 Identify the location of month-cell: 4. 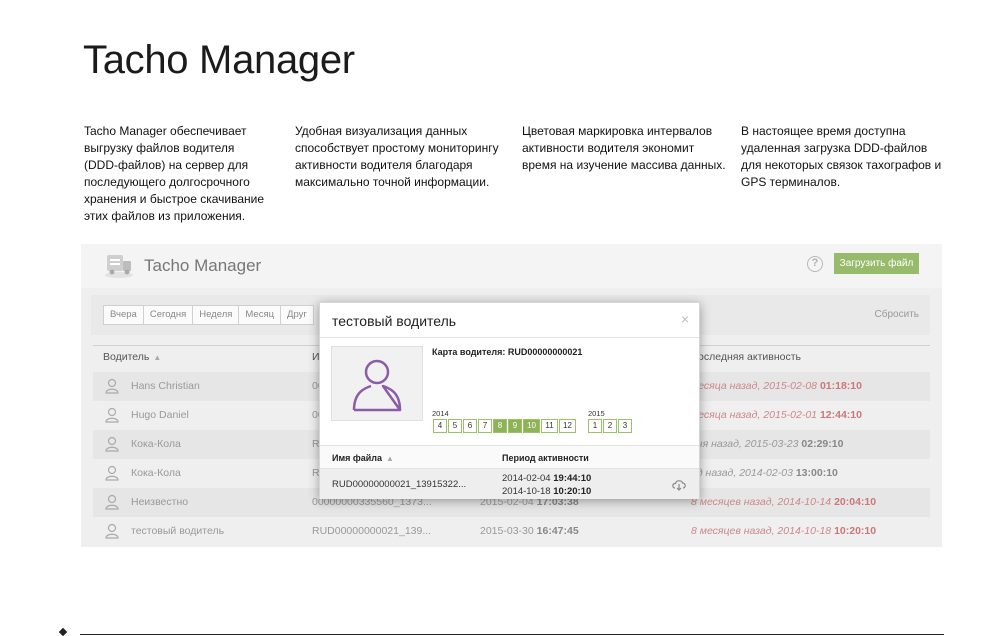
(440, 426).